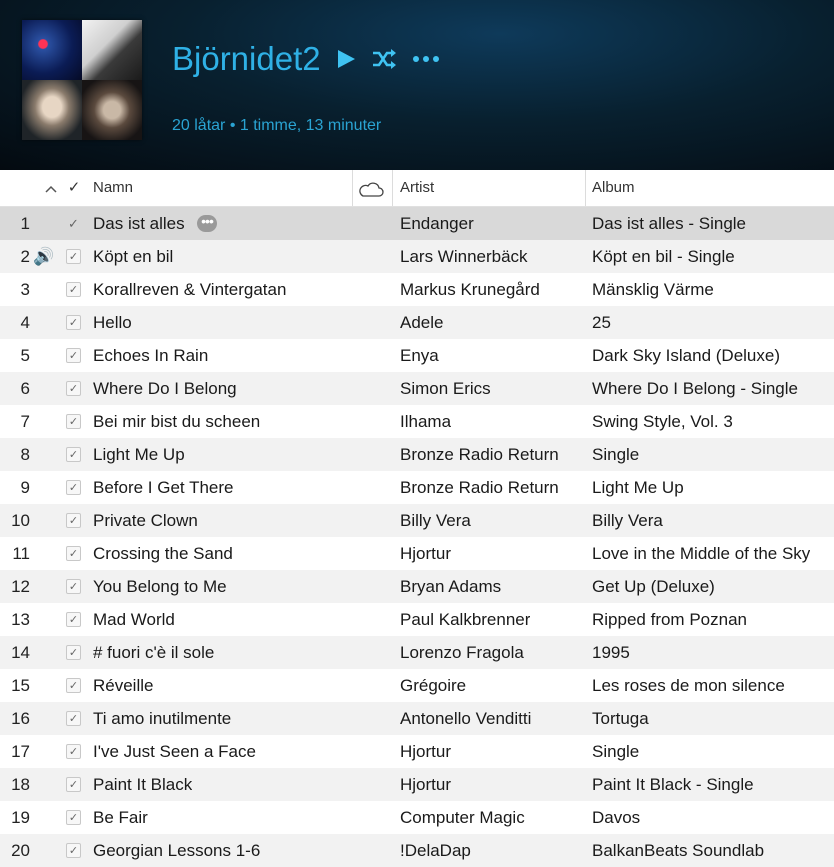 The width and height of the screenshot is (834, 867). I want to click on name-column-header: Namn, so click(113, 188).